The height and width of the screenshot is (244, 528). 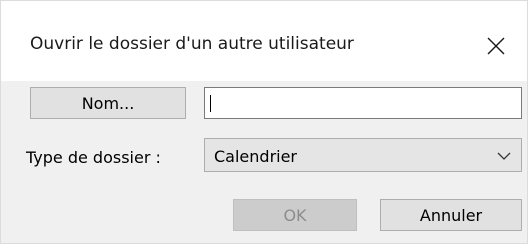 What do you see at coordinates (504, 156) in the screenshot?
I see `chevron-down-icon` at bounding box center [504, 156].